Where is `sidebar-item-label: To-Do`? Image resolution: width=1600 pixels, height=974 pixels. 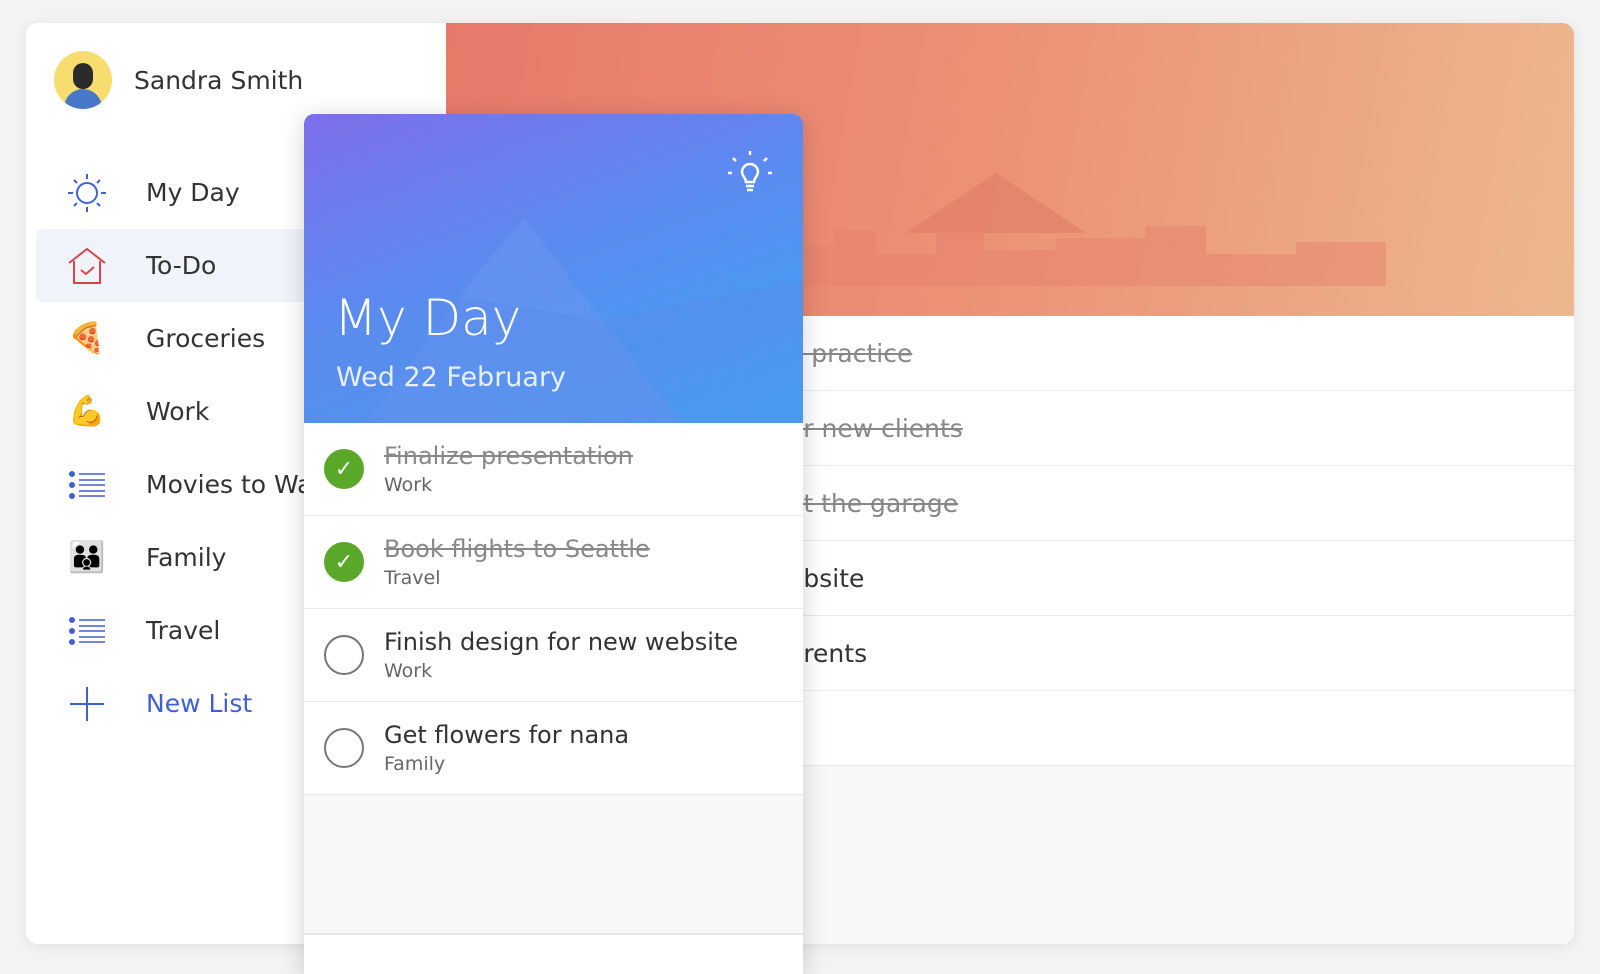 sidebar-item-label: To-Do is located at coordinates (181, 265).